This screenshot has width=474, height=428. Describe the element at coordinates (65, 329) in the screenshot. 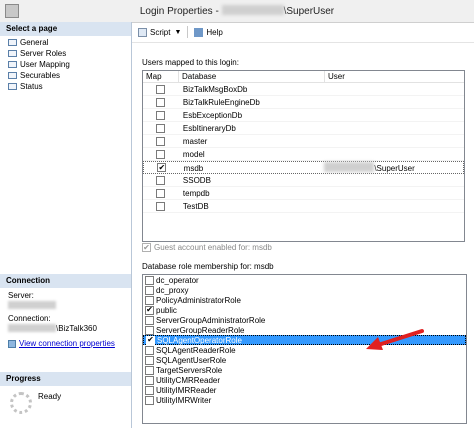

I see `connection-value: \BizTalk360` at that location.